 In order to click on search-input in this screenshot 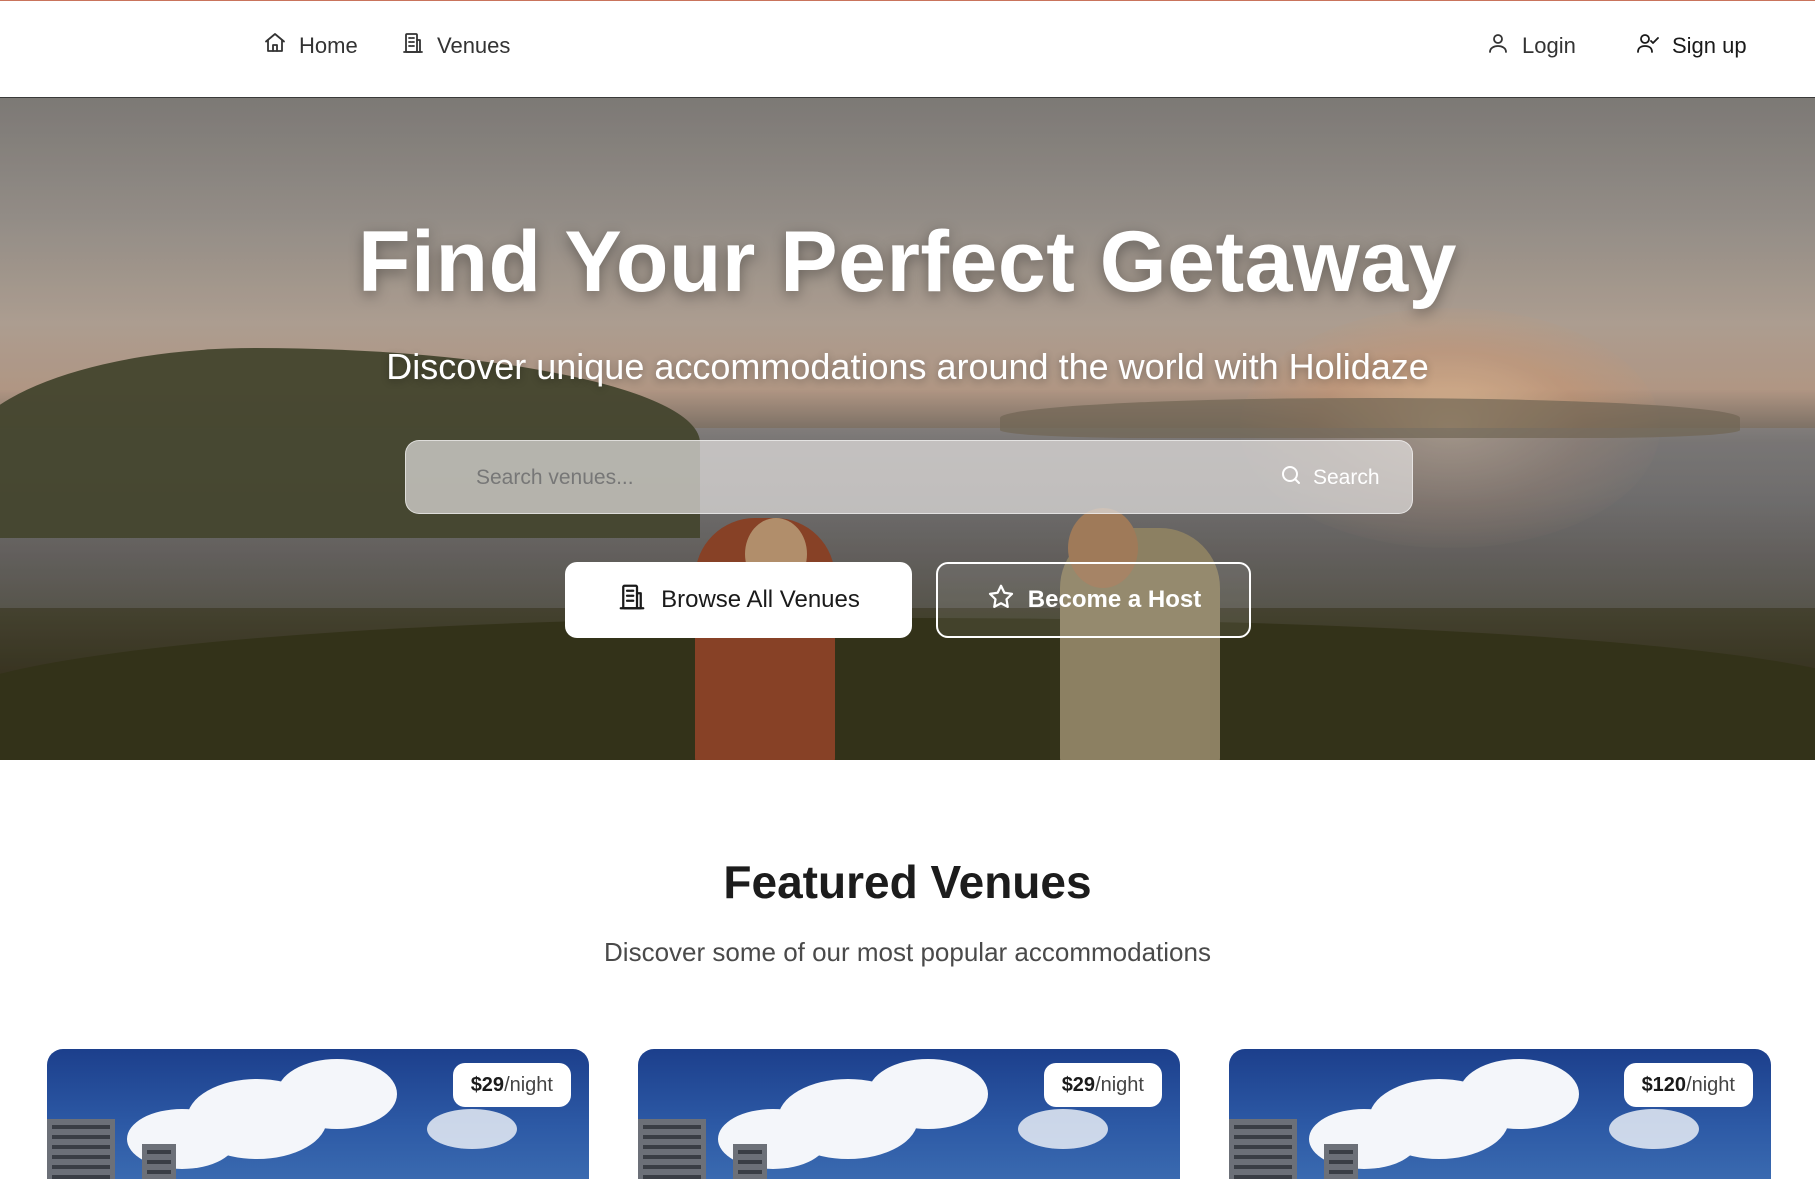, I will do `click(856, 478)`.